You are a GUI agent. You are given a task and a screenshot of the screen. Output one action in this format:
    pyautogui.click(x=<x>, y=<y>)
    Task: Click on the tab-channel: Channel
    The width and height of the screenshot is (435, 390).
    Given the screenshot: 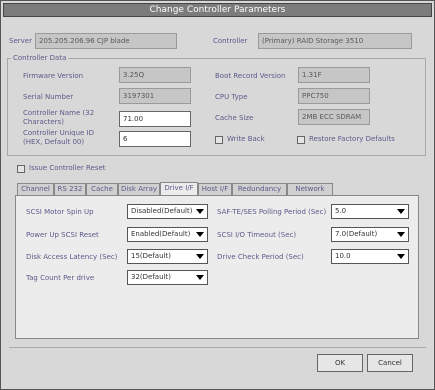 What is the action you would take?
    pyautogui.click(x=35, y=189)
    